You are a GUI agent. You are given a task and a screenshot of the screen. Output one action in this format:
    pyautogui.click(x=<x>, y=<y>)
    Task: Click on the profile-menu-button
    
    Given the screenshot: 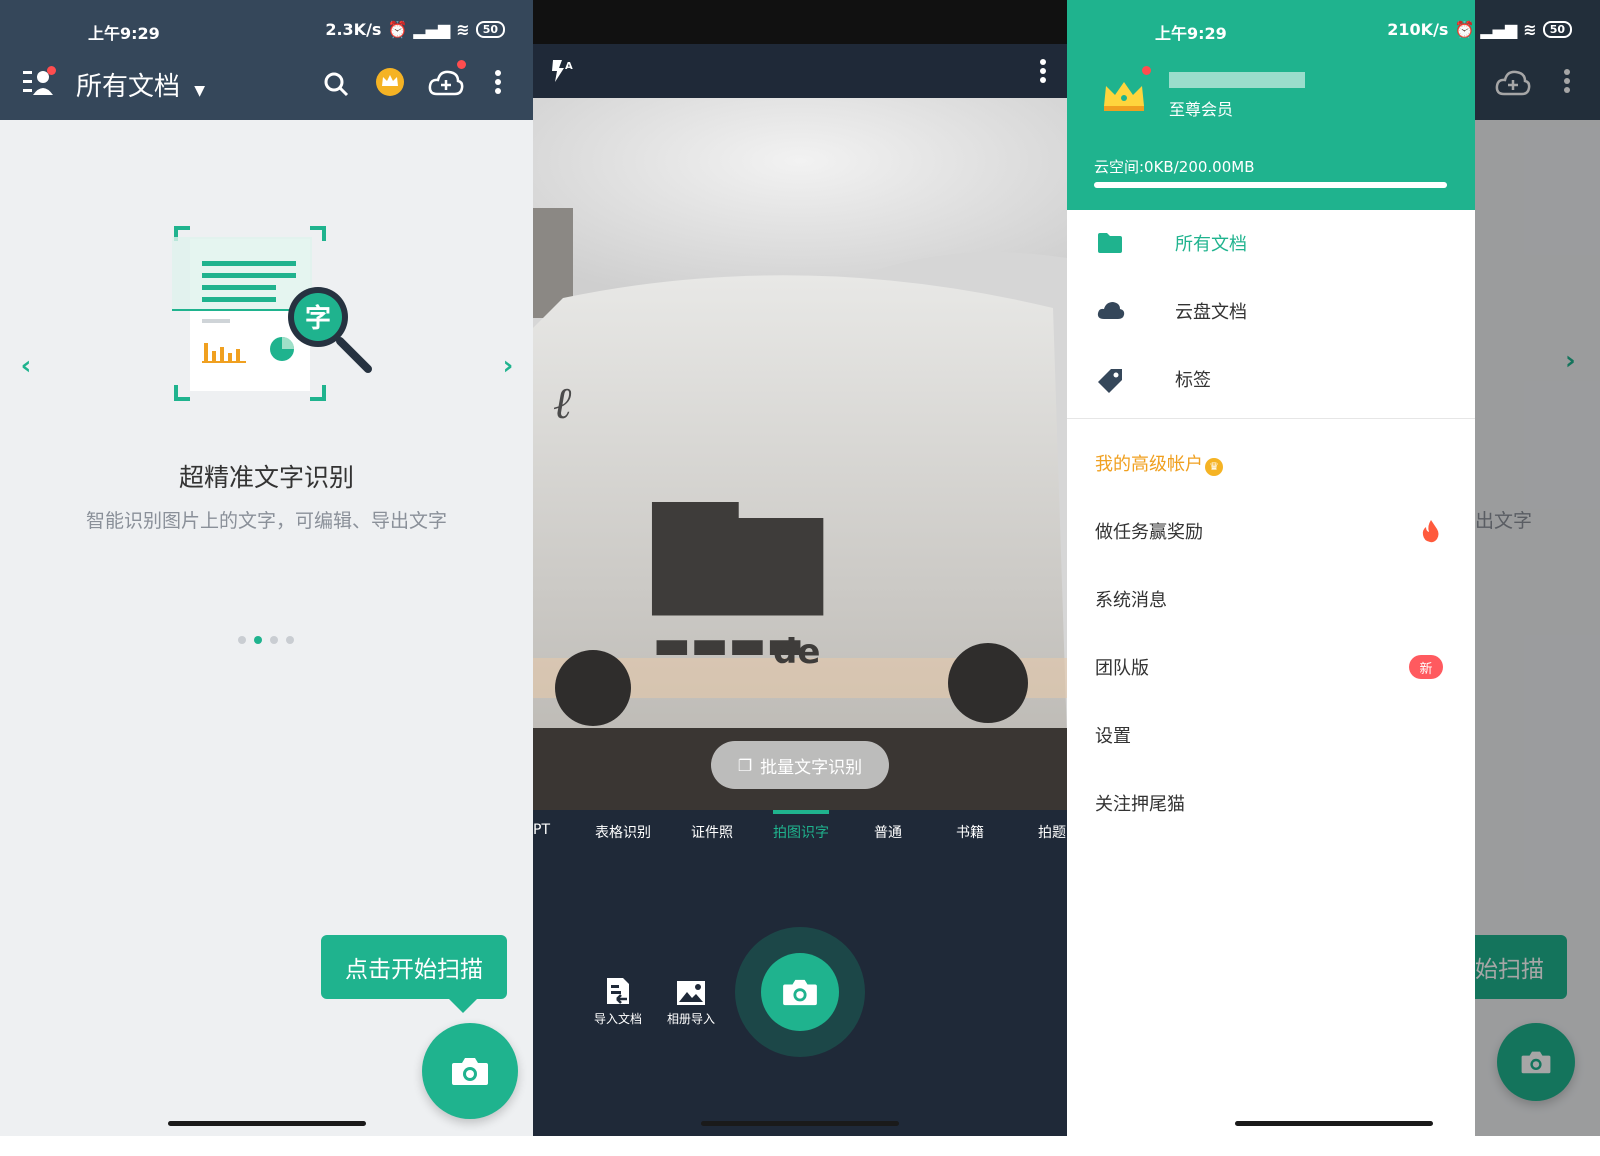 What is the action you would take?
    pyautogui.click(x=38, y=82)
    